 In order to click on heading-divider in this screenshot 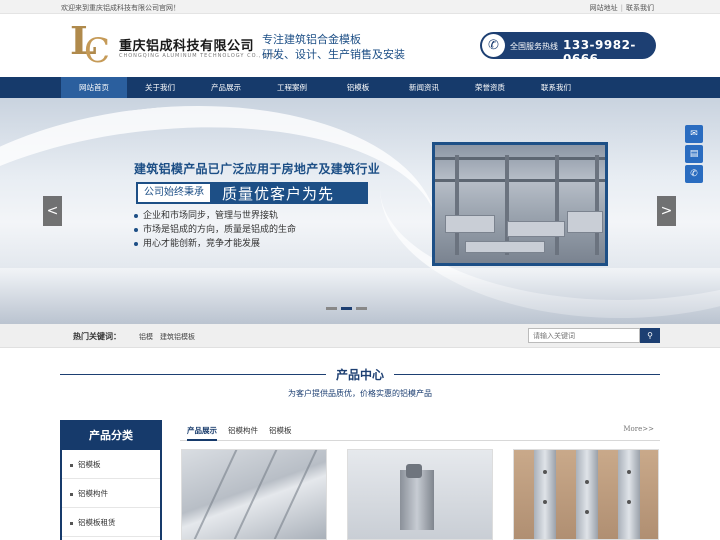, I will do `click(527, 374)`.